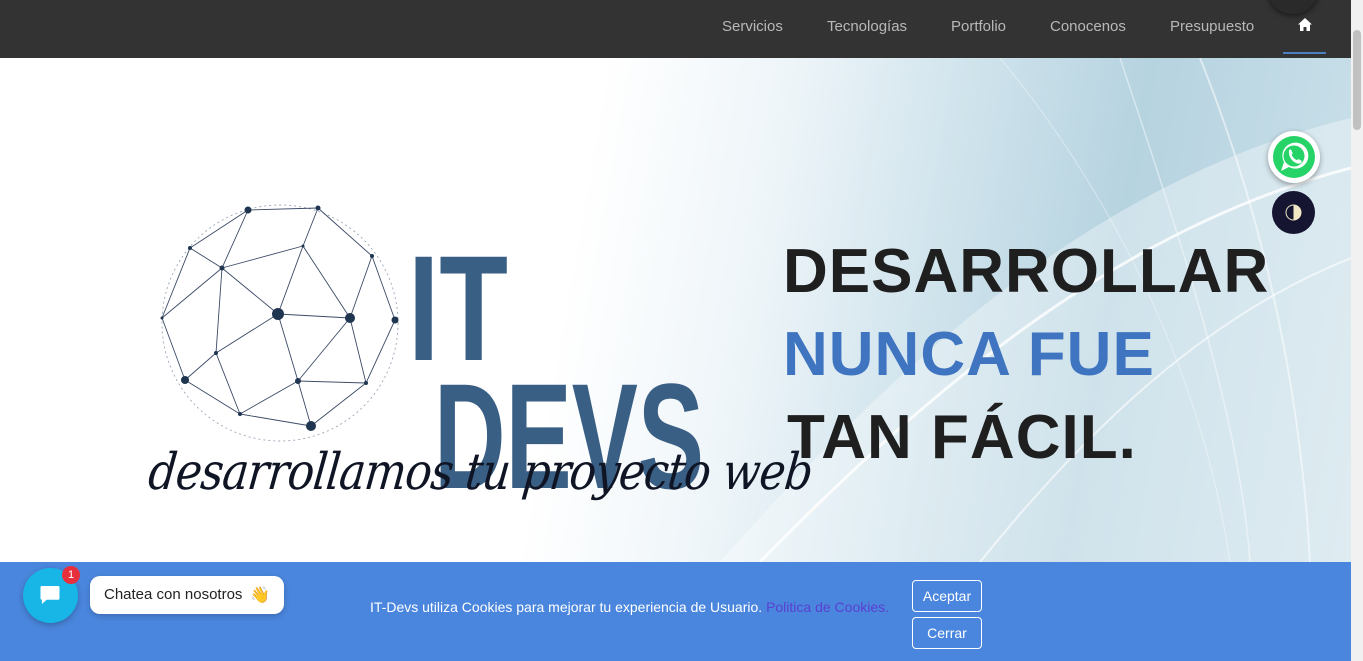 Image resolution: width=1363 pixels, height=661 pixels. I want to click on whatsapp-button, so click(1294, 157).